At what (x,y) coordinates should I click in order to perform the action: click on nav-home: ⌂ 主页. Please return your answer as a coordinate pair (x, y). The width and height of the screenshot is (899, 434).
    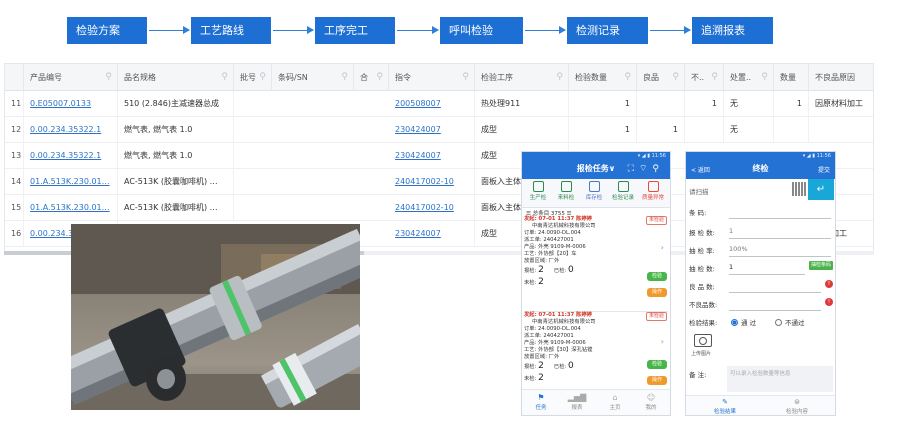
    Looking at the image, I should click on (615, 402).